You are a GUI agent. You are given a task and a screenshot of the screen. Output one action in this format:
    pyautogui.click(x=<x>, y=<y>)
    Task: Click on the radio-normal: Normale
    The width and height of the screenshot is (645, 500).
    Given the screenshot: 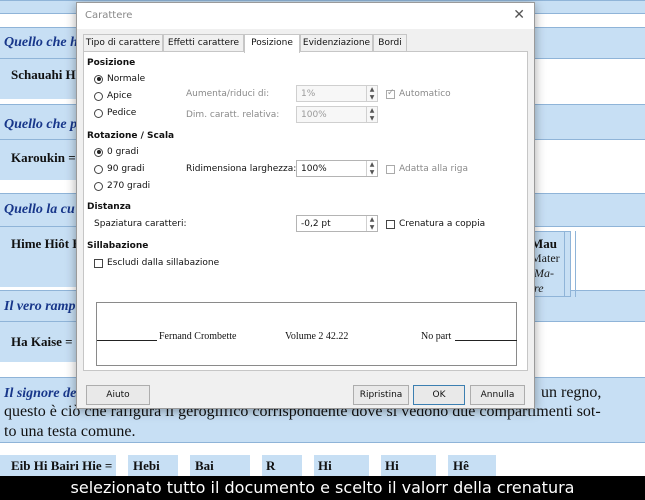 What is the action you would take?
    pyautogui.click(x=119, y=79)
    